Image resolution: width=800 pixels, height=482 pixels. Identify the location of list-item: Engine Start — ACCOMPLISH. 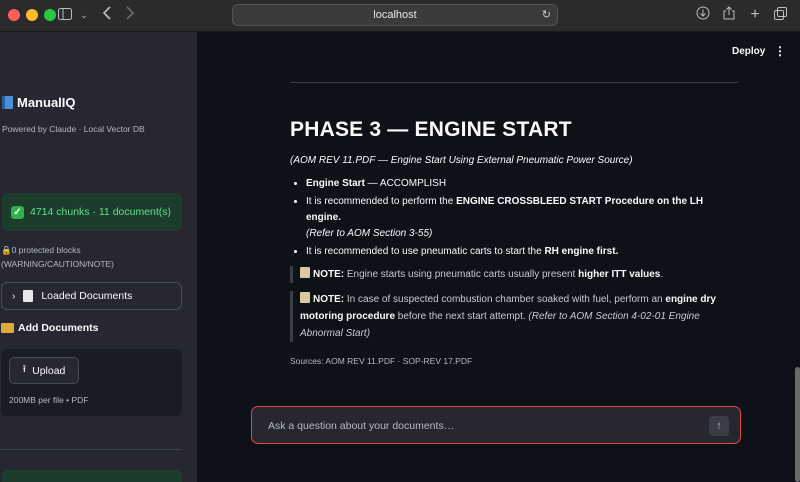
(523, 184).